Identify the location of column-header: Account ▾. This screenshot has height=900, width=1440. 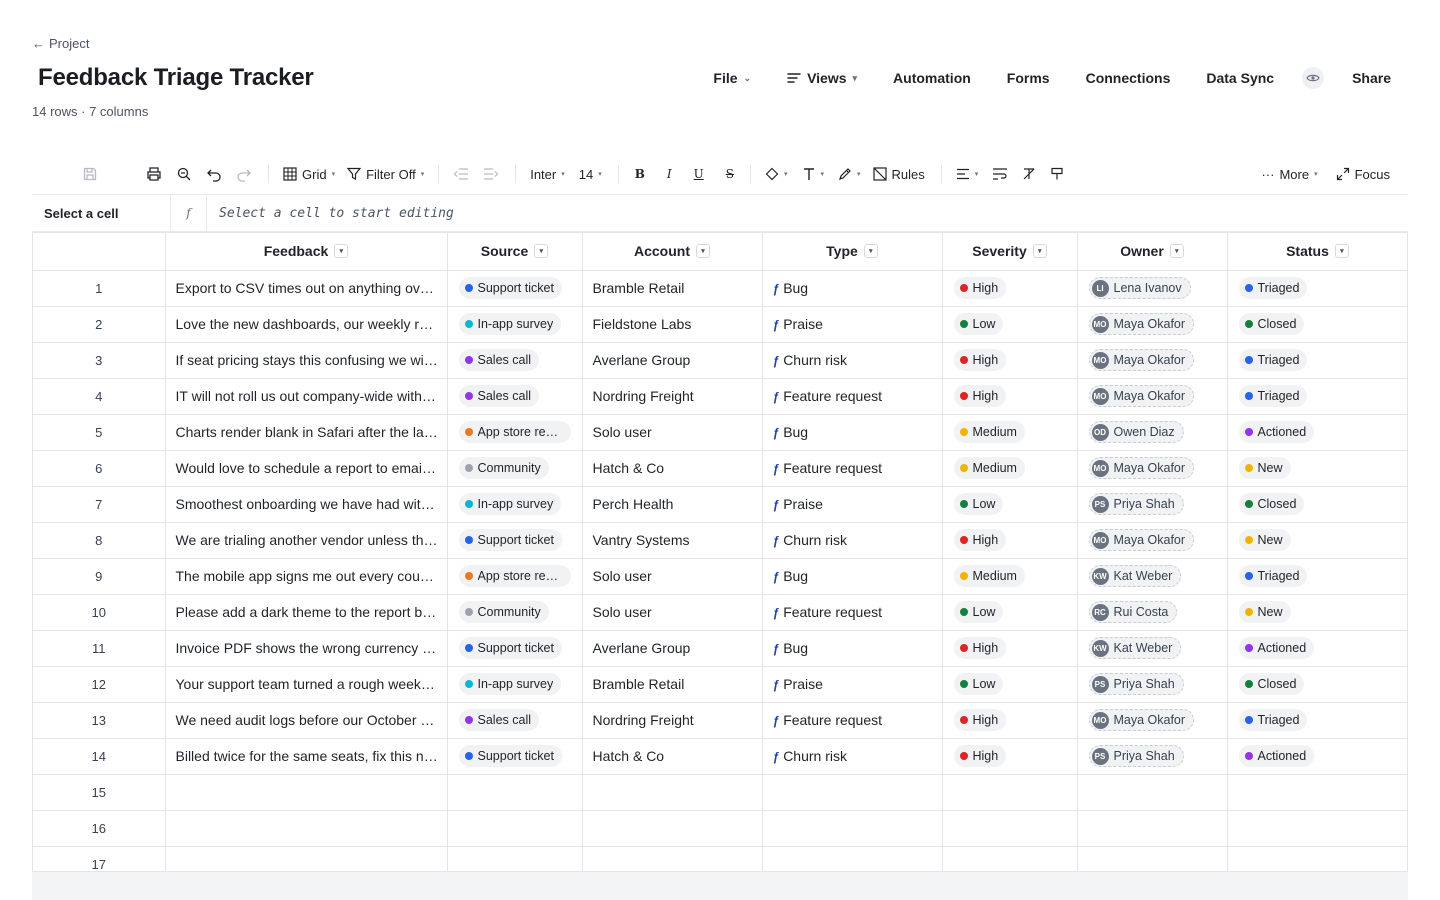
(672, 252).